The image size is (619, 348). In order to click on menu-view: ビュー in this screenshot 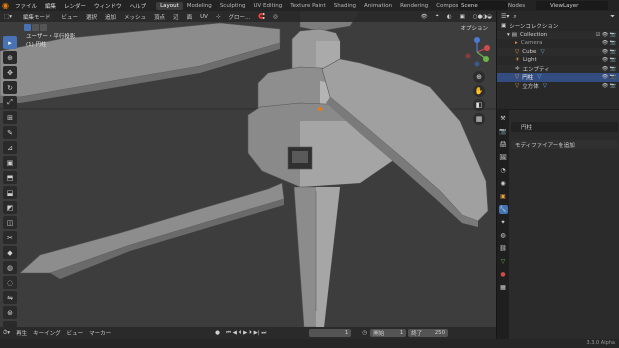, I will do `click(69, 17)`.